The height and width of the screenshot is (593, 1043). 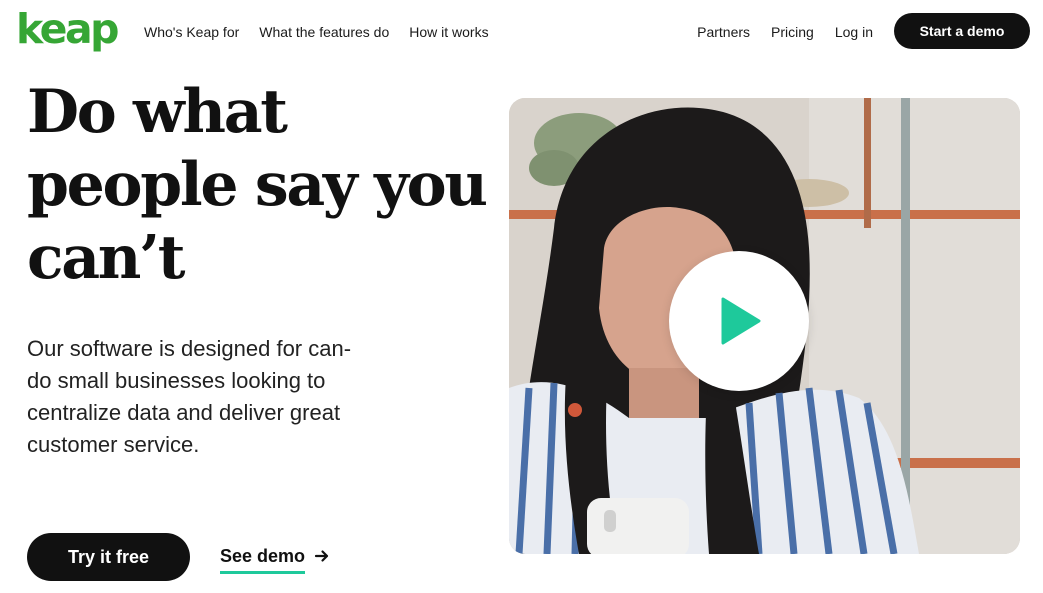 What do you see at coordinates (723, 32) in the screenshot?
I see `nav-link-partners: Partners` at bounding box center [723, 32].